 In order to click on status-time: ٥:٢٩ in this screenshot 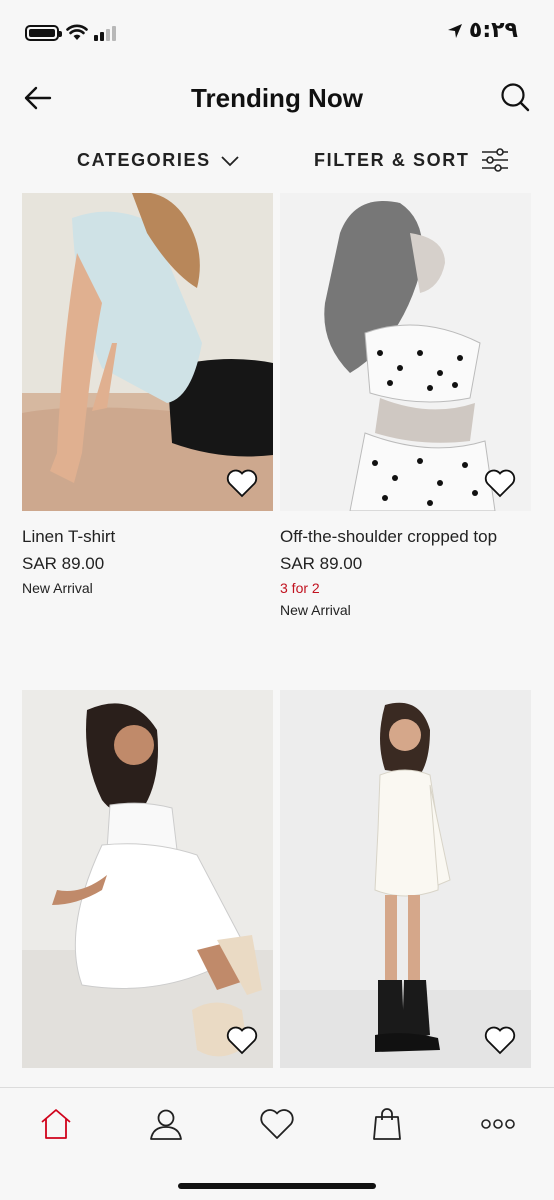, I will do `click(482, 30)`.